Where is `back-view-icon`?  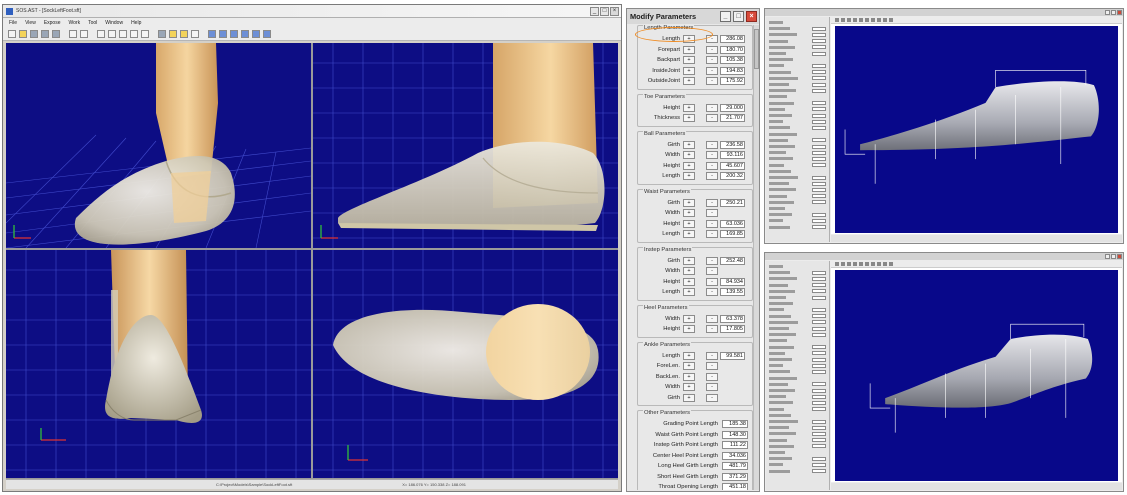
back-view-icon is located at coordinates (245, 34).